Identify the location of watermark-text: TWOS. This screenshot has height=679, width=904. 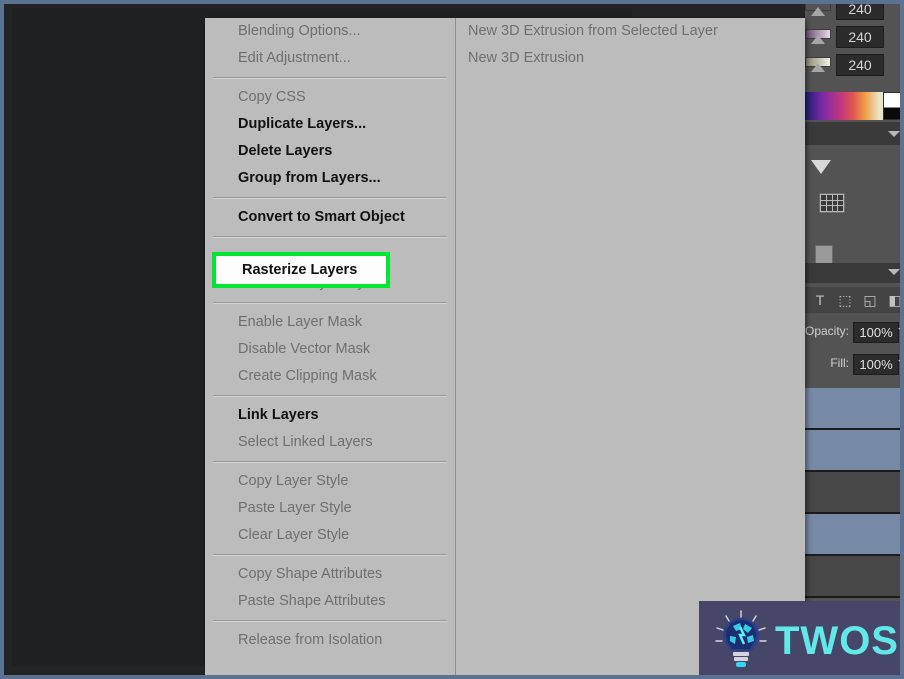
(837, 641).